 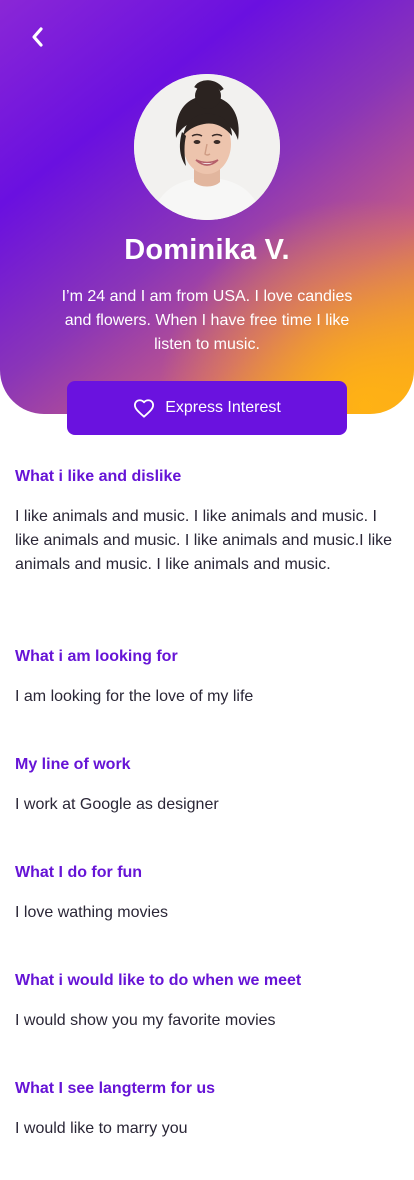 What do you see at coordinates (223, 407) in the screenshot?
I see `express-interest-label: Express Interest` at bounding box center [223, 407].